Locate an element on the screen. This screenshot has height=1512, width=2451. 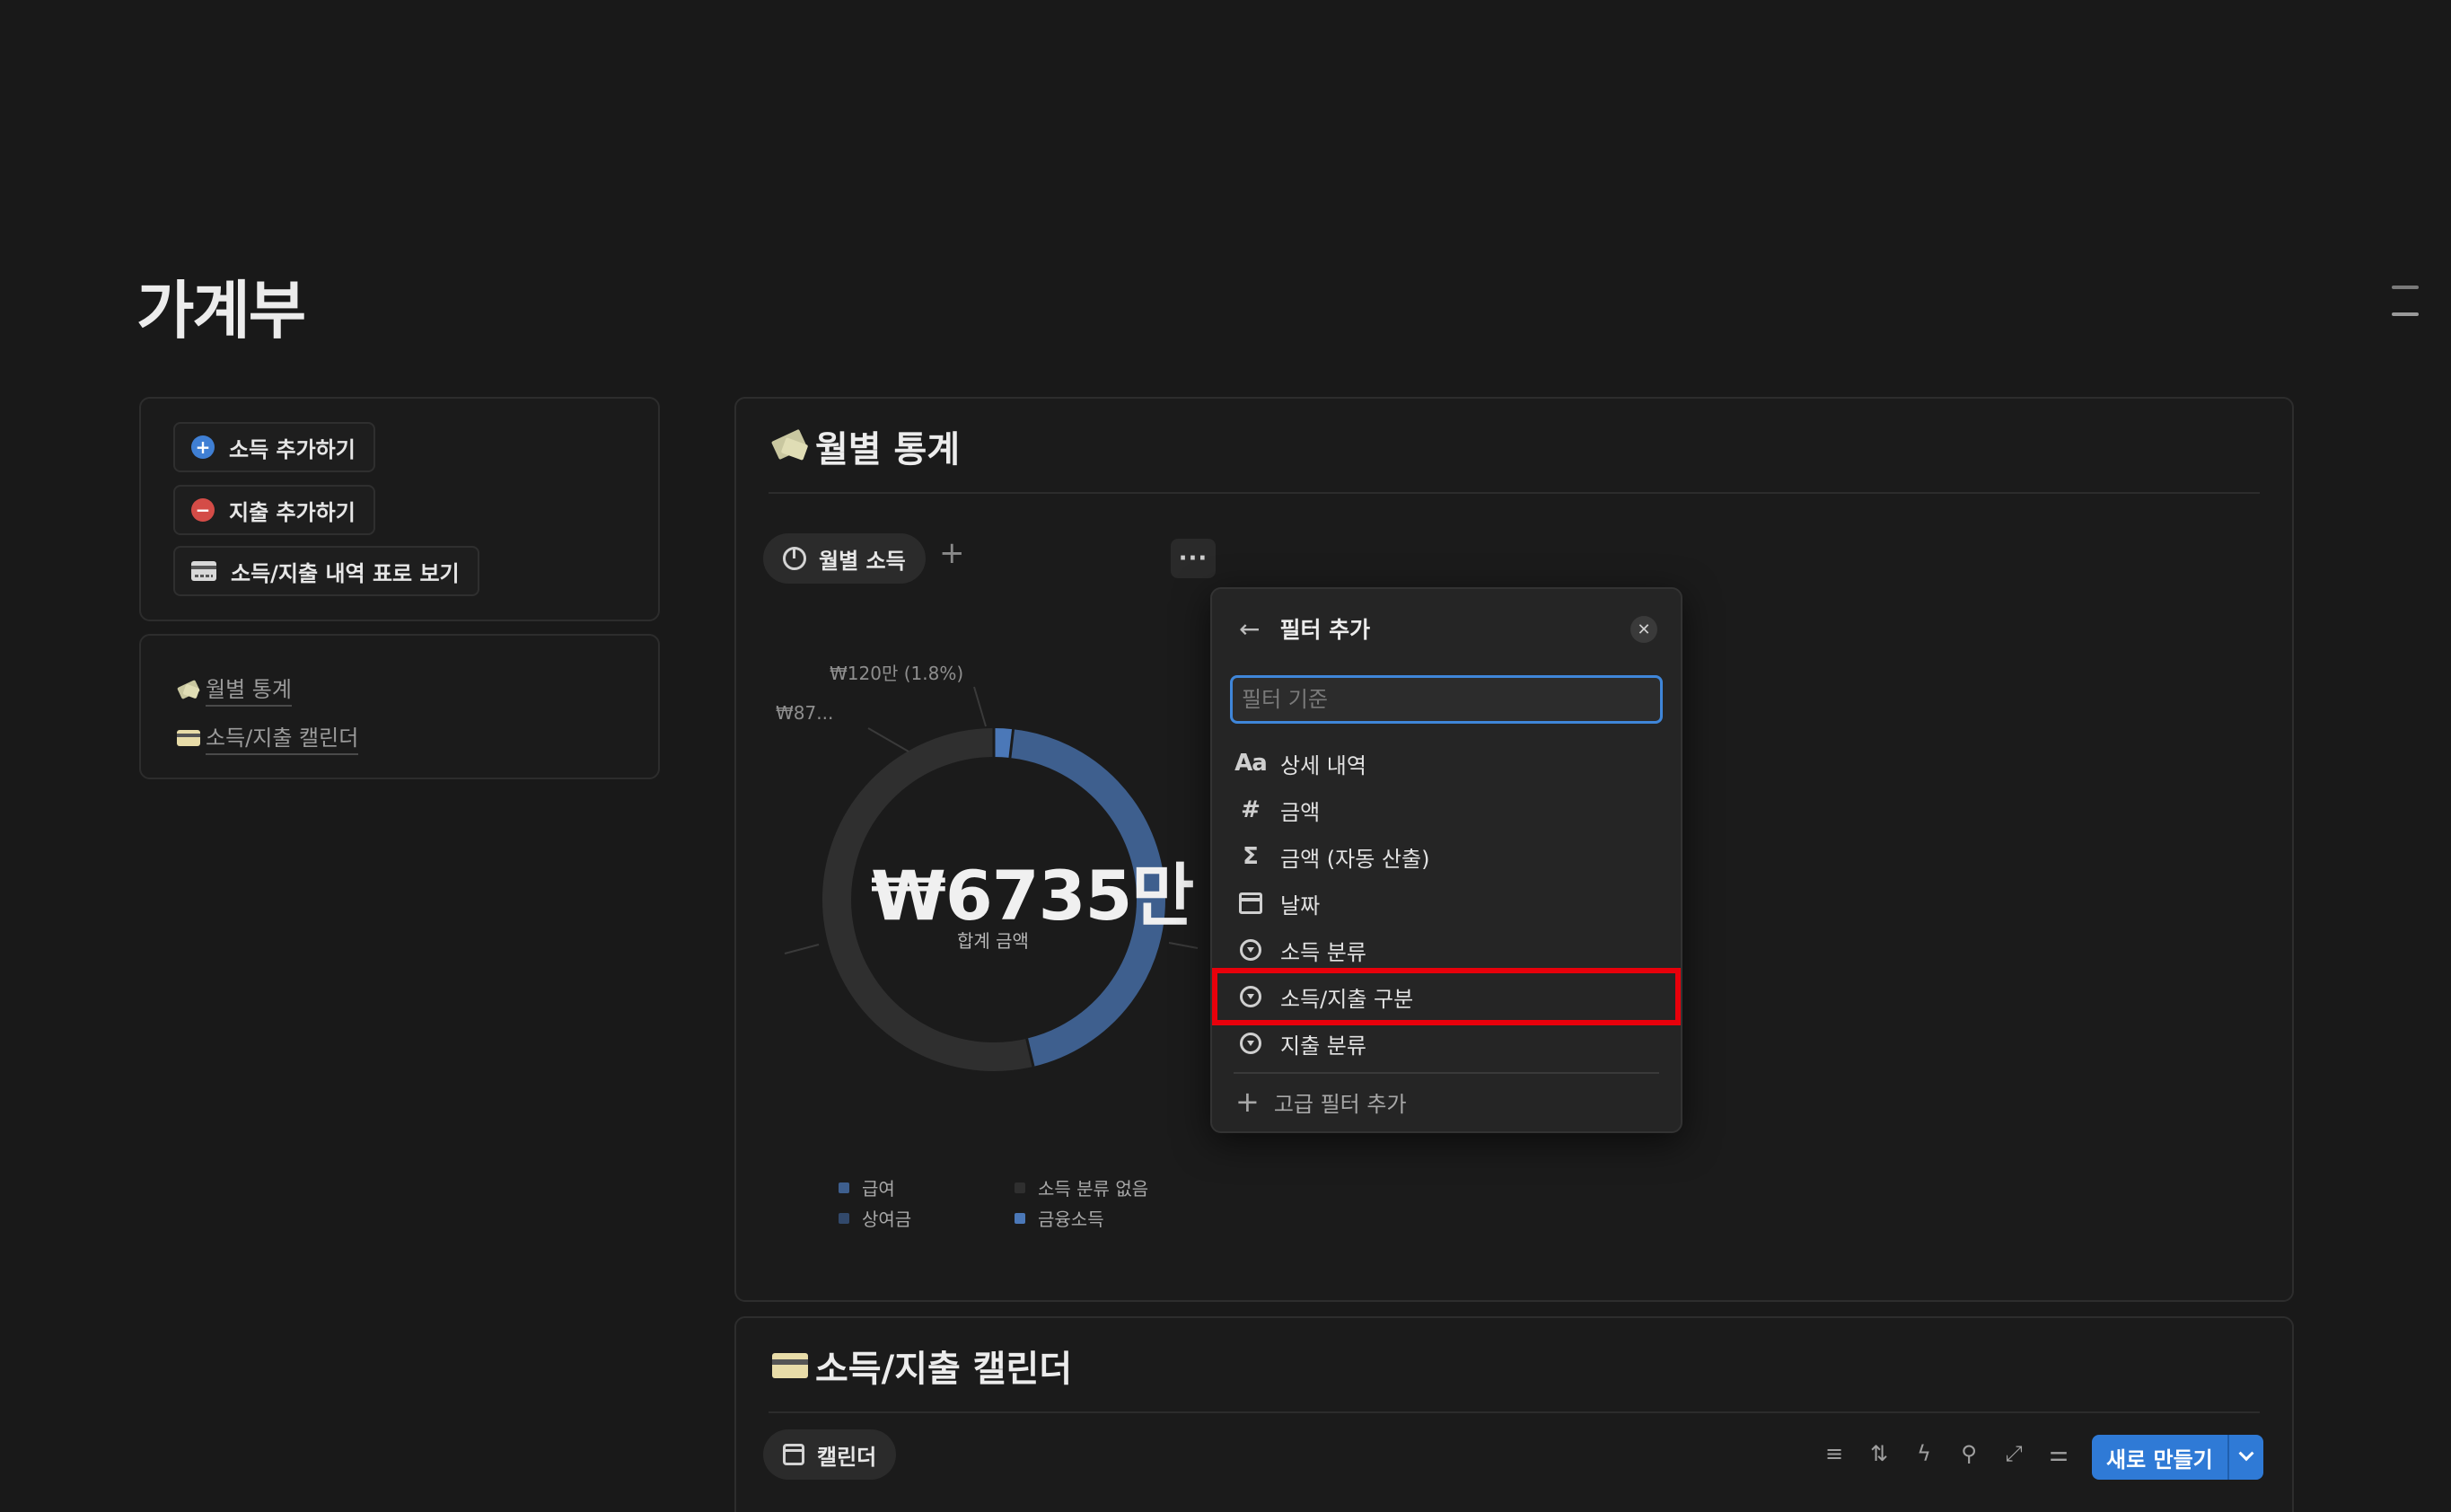
date-property-icon is located at coordinates (1250, 903).